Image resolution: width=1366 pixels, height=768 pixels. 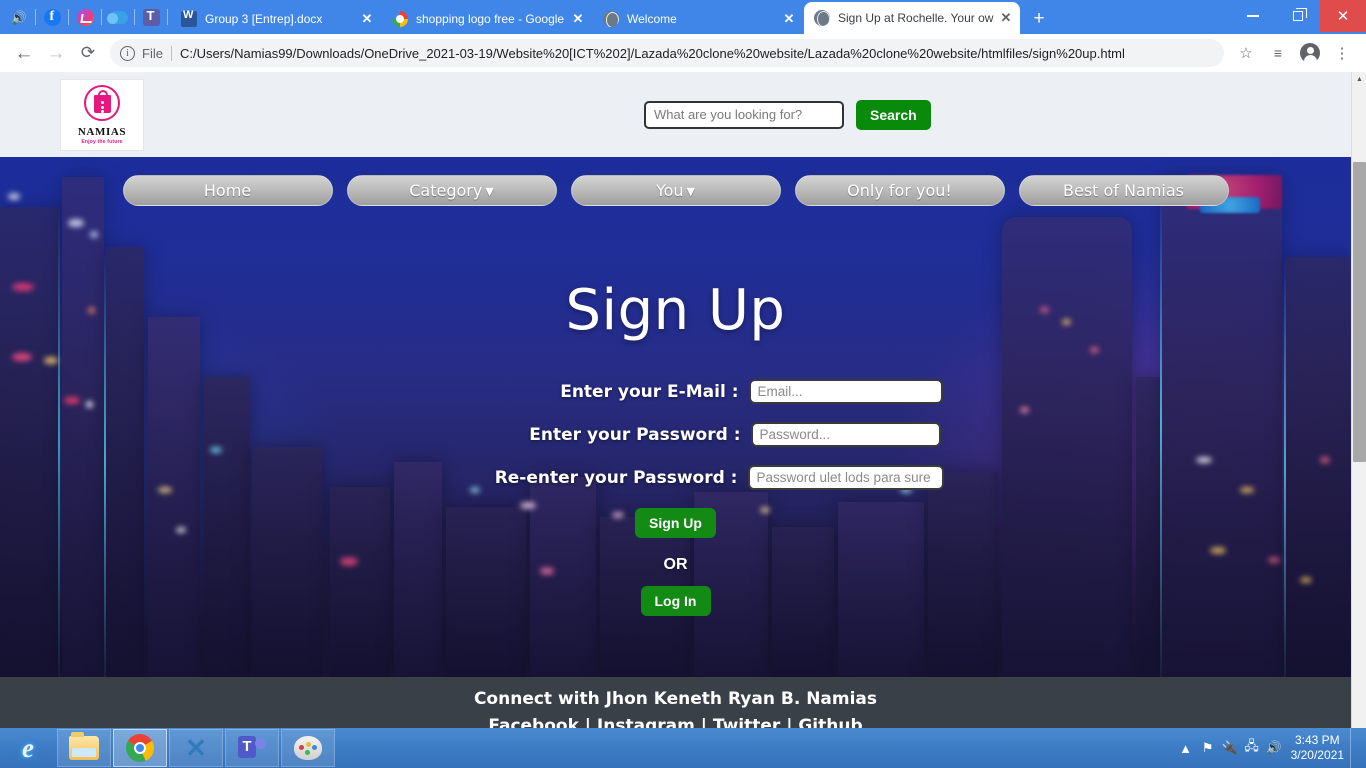 What do you see at coordinates (264, 19) in the screenshot?
I see `tab-title: Group 3 [Entrep].docx` at bounding box center [264, 19].